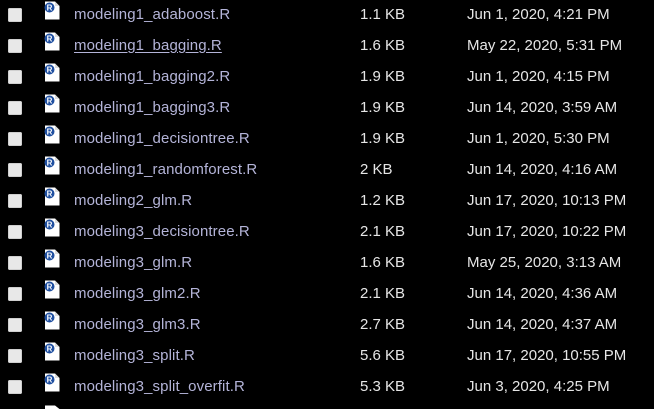  What do you see at coordinates (547, 231) in the screenshot?
I see `file-modified-date: Jun 17, 2020, 10:22 PM` at bounding box center [547, 231].